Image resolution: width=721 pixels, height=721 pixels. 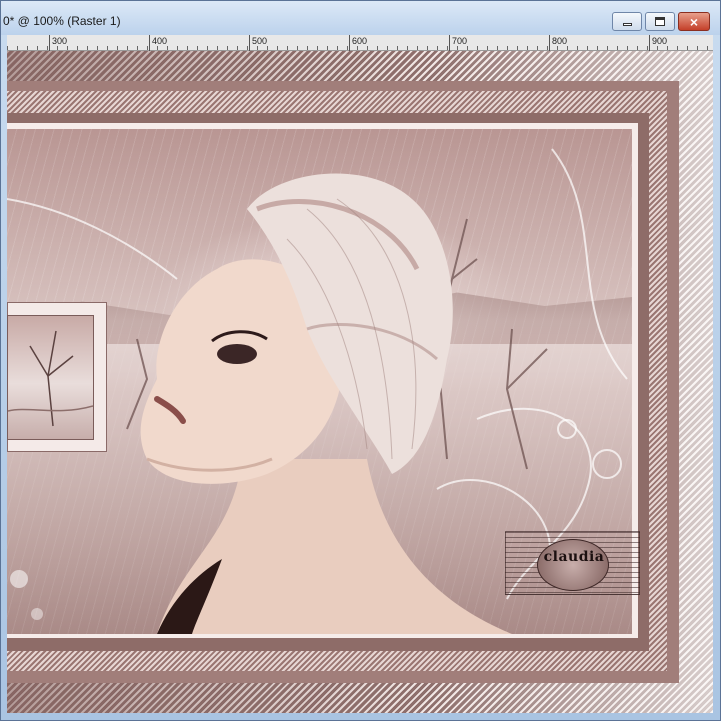 I want to click on window-titlebar: 0* @ 100% (Raster 1) ×, so click(x=360, y=18).